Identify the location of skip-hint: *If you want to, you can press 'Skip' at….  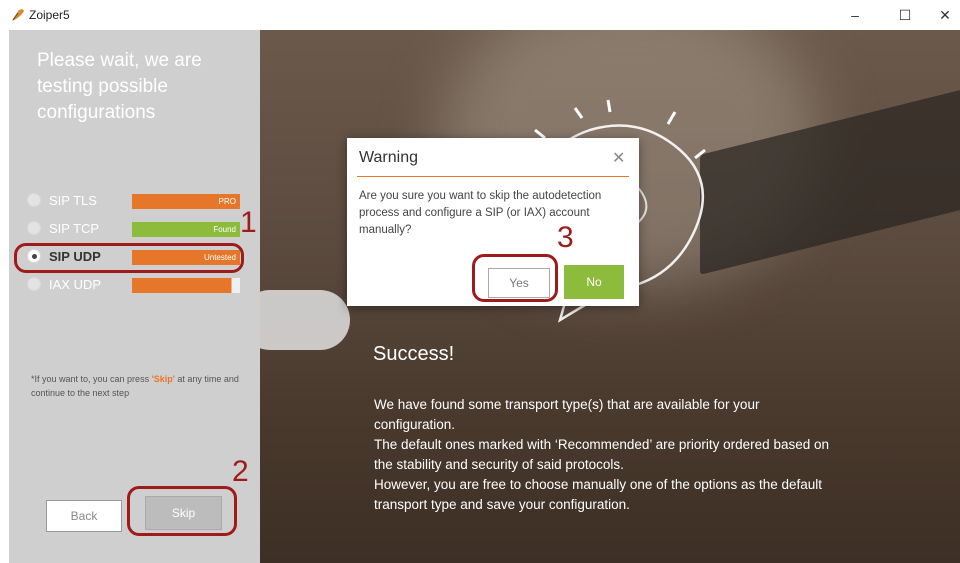
(143, 386).